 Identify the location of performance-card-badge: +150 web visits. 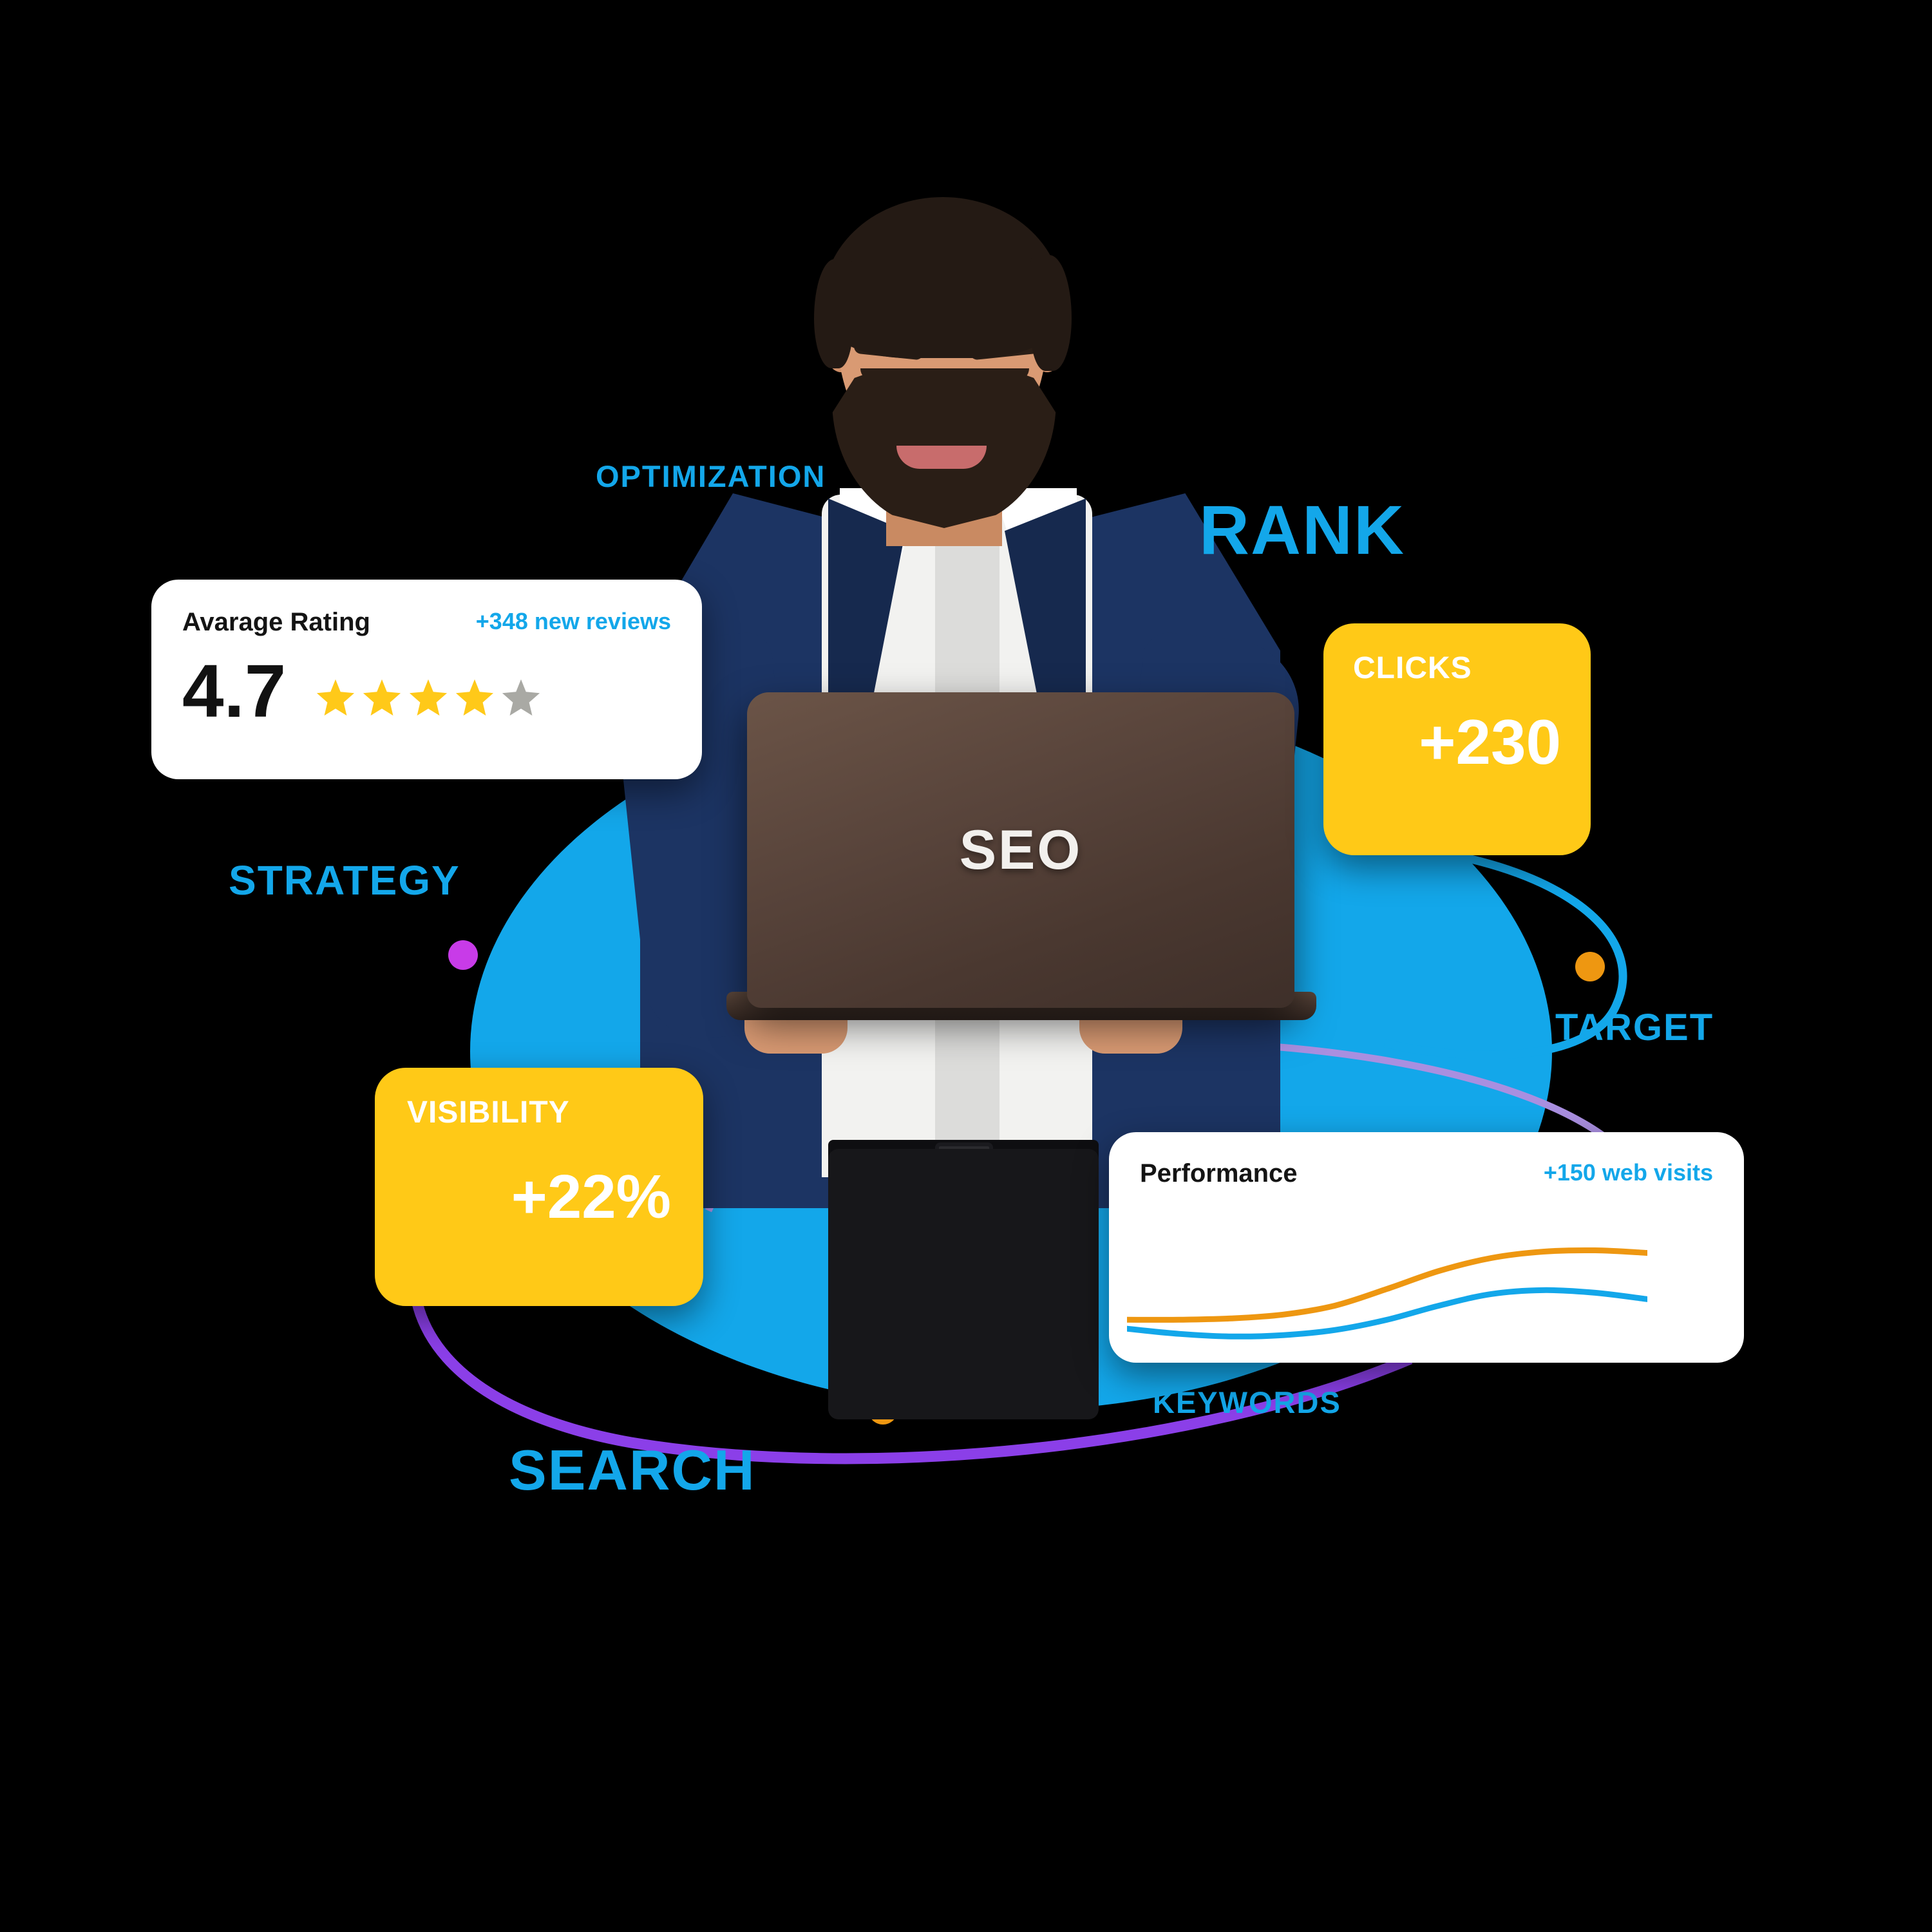
(1628, 1172).